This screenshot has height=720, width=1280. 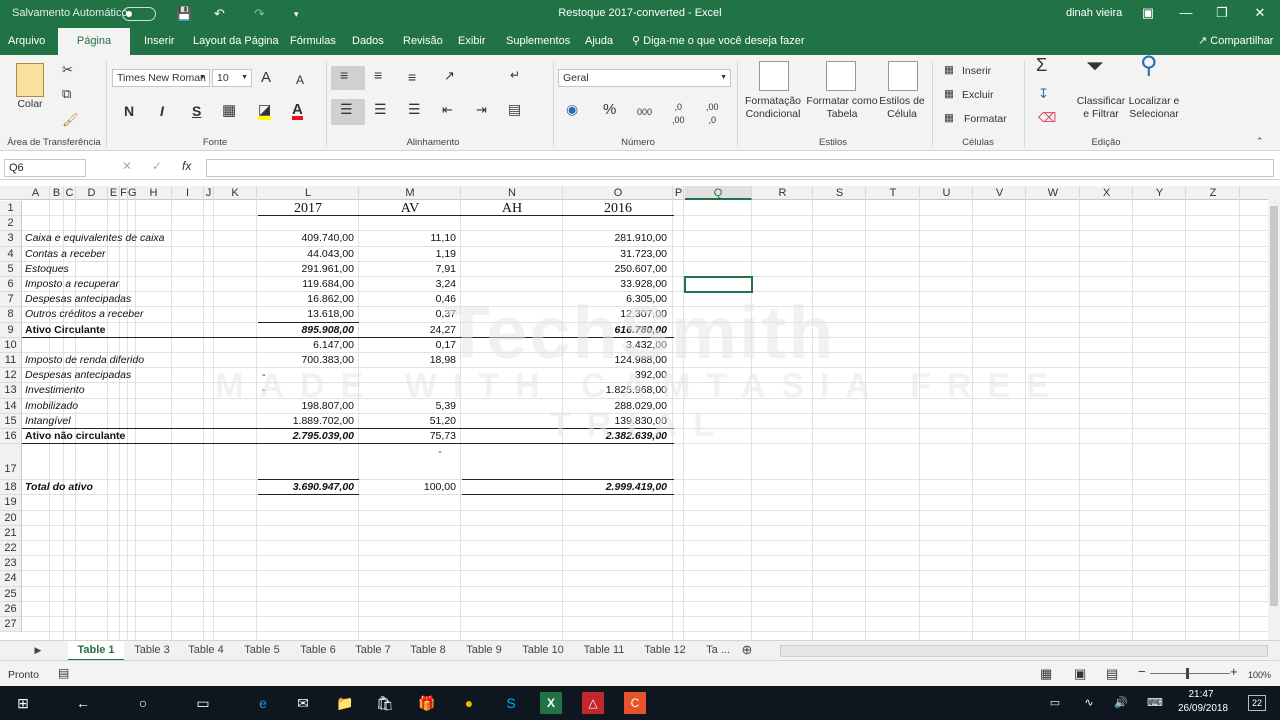 What do you see at coordinates (408, 421) in the screenshot?
I see `cell-av-row-15: 51,20` at bounding box center [408, 421].